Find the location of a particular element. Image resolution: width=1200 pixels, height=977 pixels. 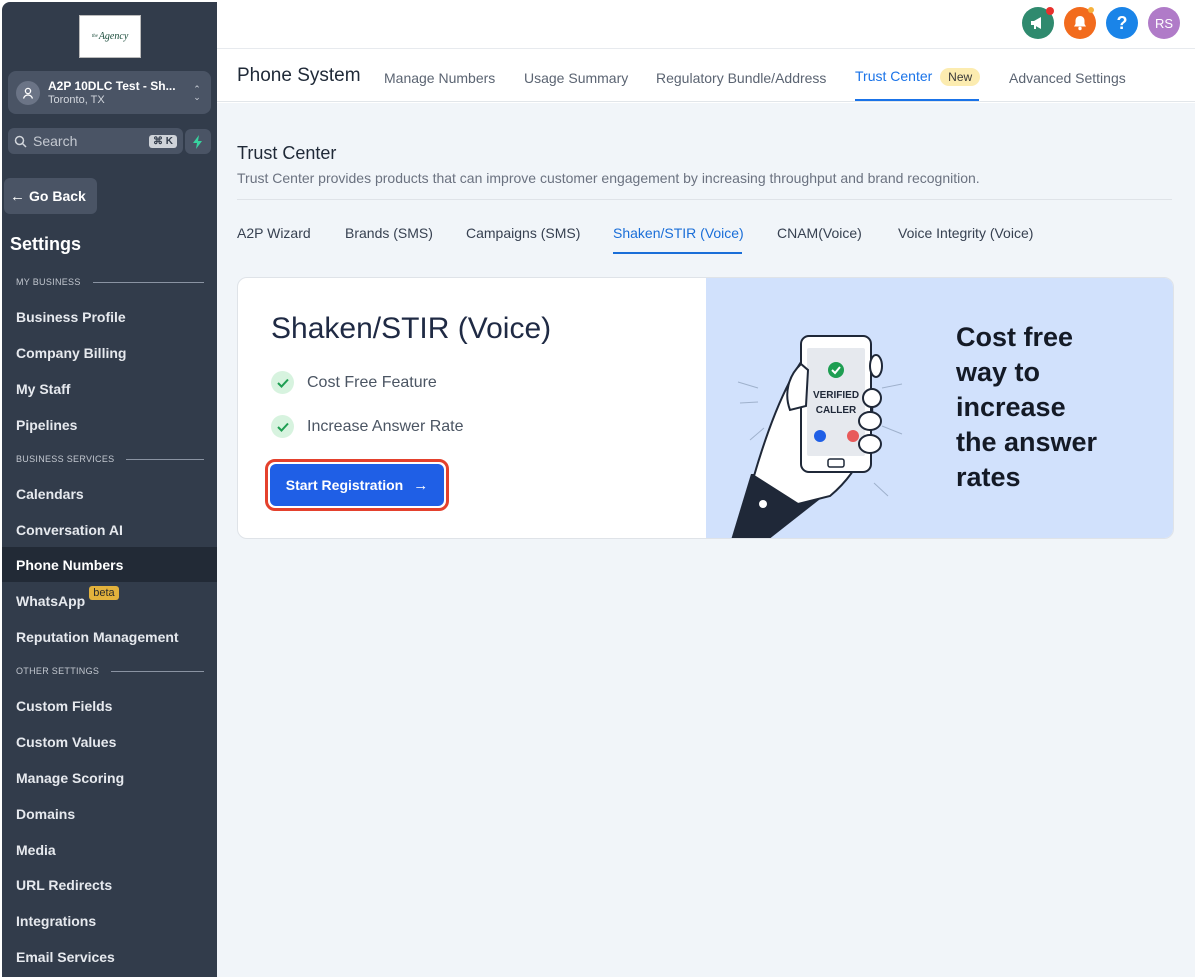

tab-trust-center: Trust Center New is located at coordinates (918, 77).